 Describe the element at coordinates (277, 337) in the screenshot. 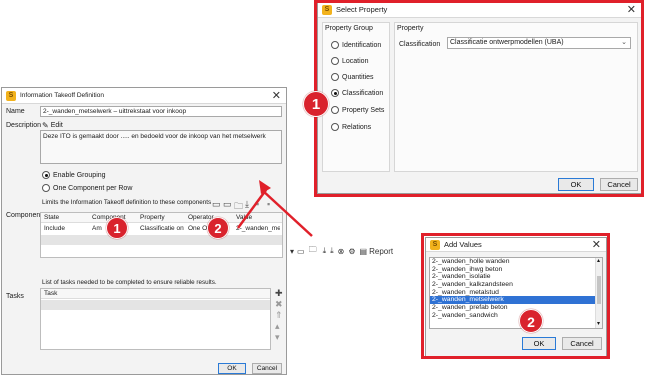

I see `move-down-icon: ▾` at that location.